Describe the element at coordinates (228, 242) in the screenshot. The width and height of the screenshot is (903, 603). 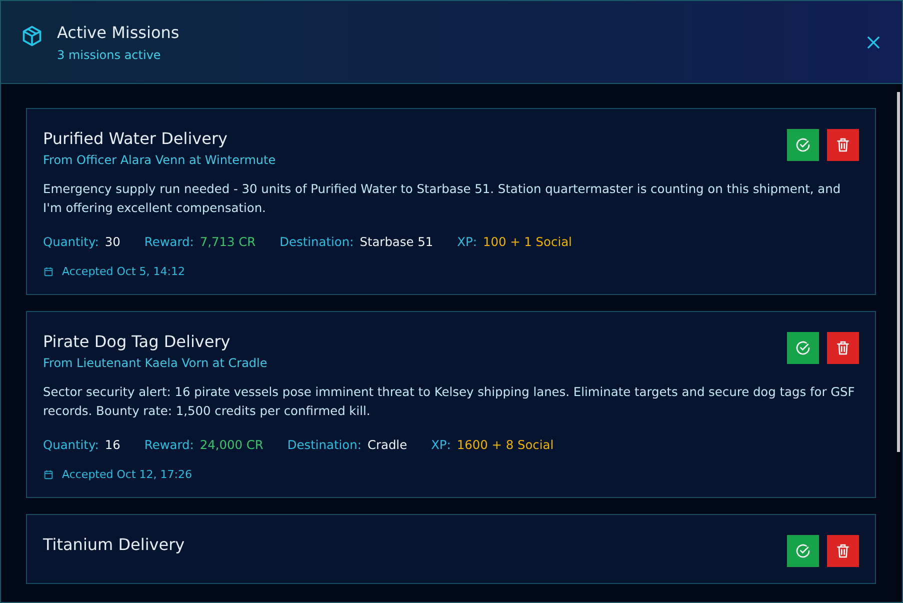
I see `field-value: 7,713 CR` at that location.